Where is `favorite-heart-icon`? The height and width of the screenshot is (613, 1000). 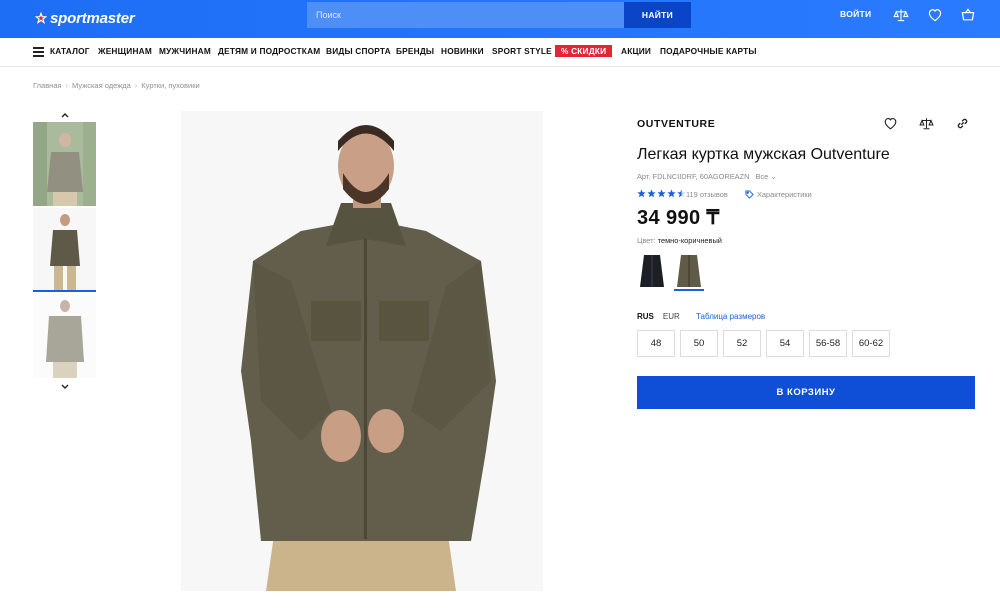
favorite-heart-icon is located at coordinates (890, 123).